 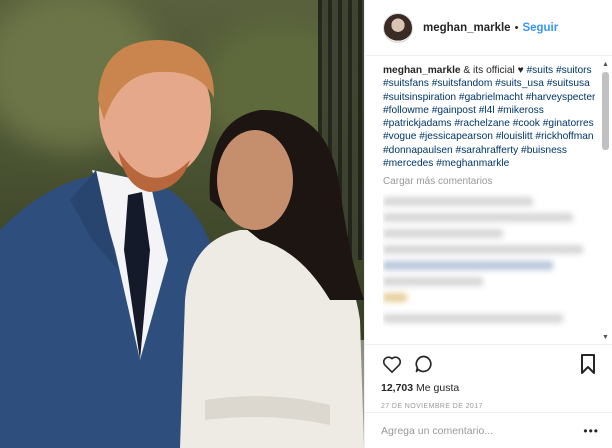 I want to click on hashtag-link: #suitors, so click(x=574, y=70).